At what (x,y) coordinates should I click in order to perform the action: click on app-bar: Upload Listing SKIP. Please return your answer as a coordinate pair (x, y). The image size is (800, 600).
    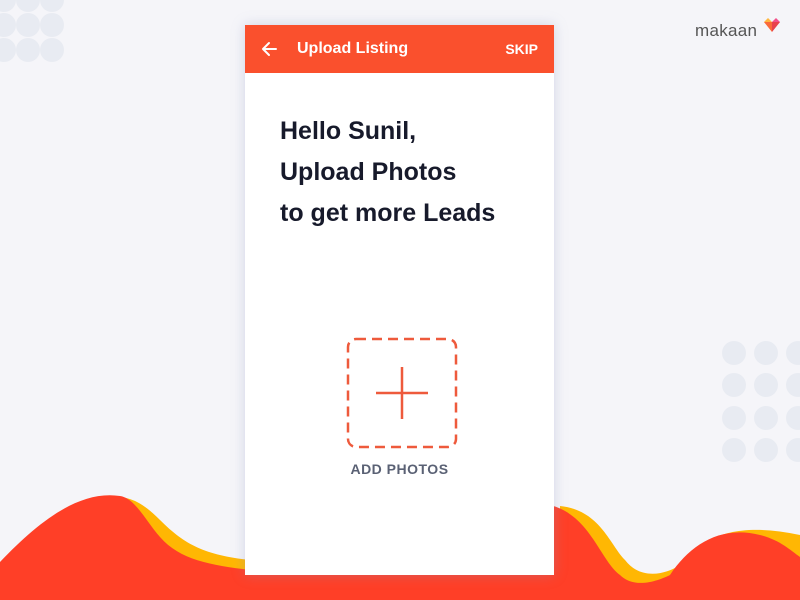
    Looking at the image, I should click on (399, 49).